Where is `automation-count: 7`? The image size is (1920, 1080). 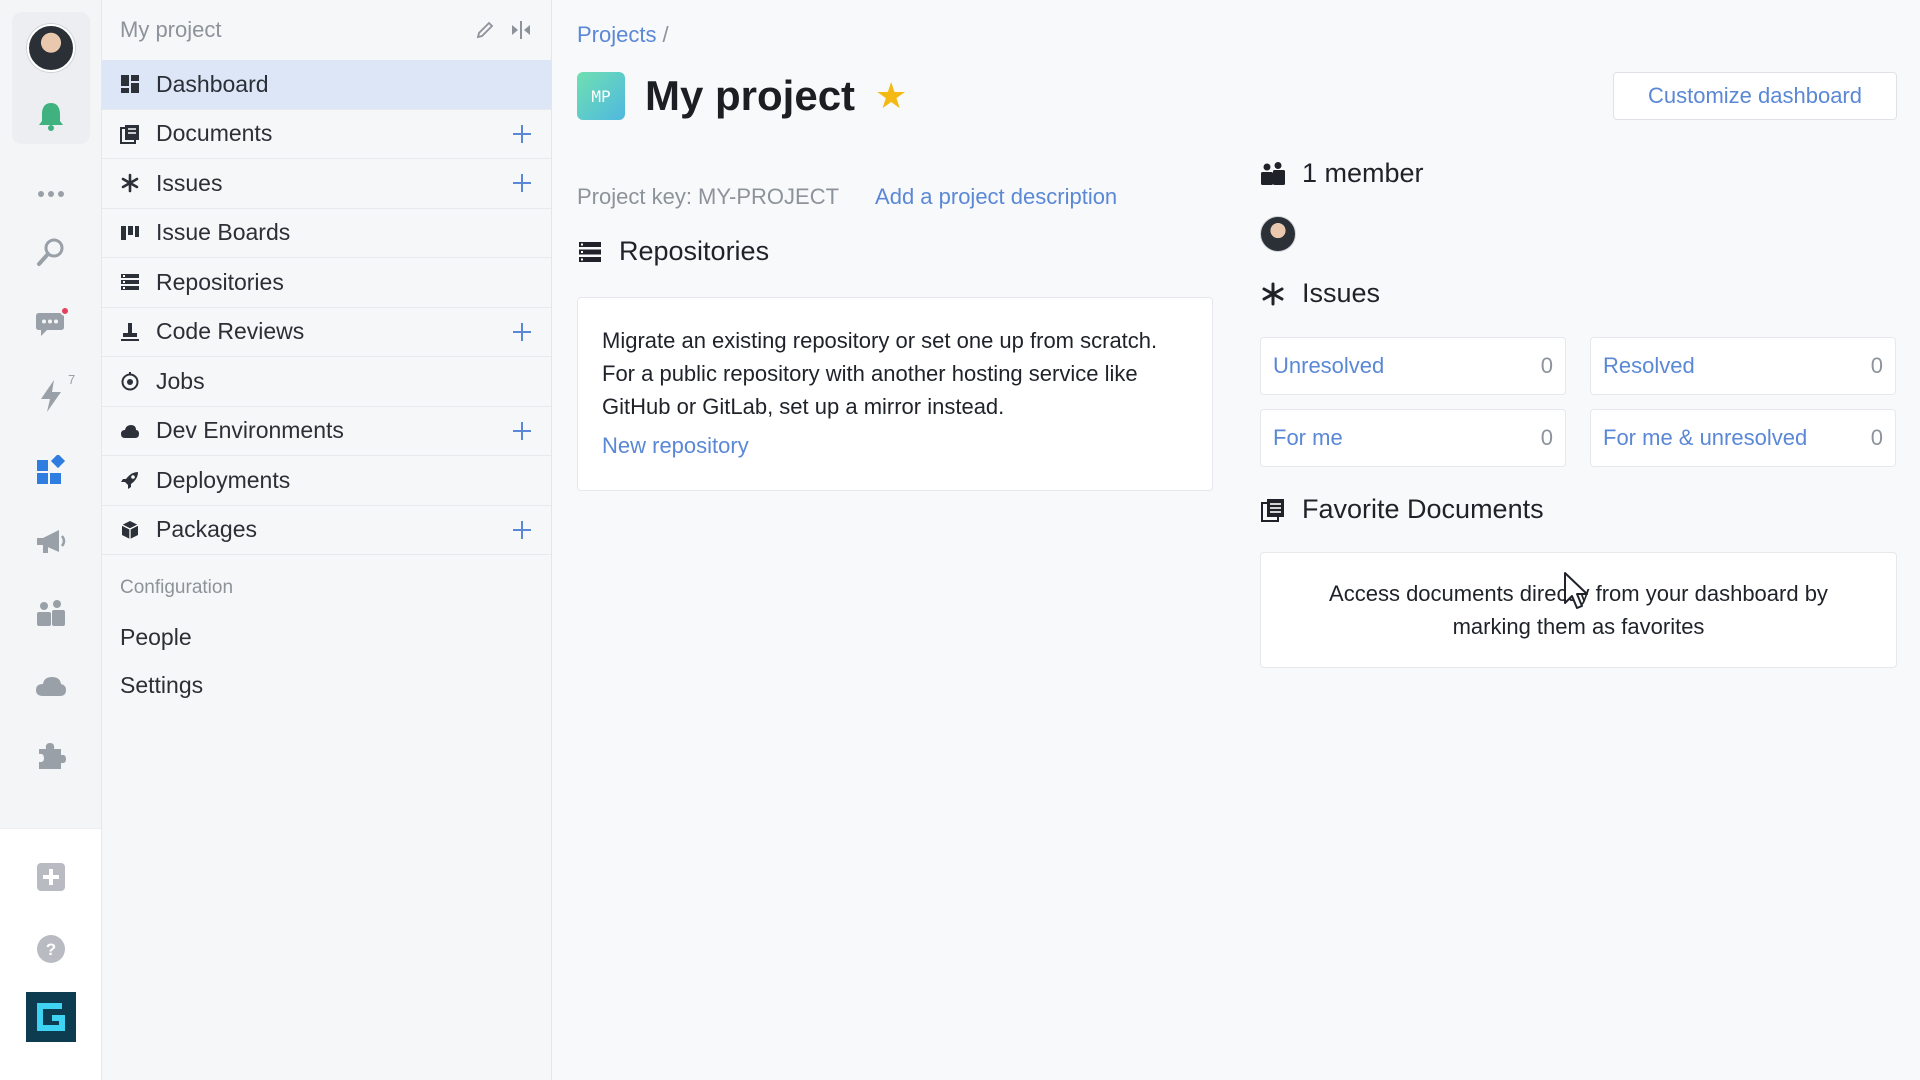
automation-count: 7 is located at coordinates (72, 379).